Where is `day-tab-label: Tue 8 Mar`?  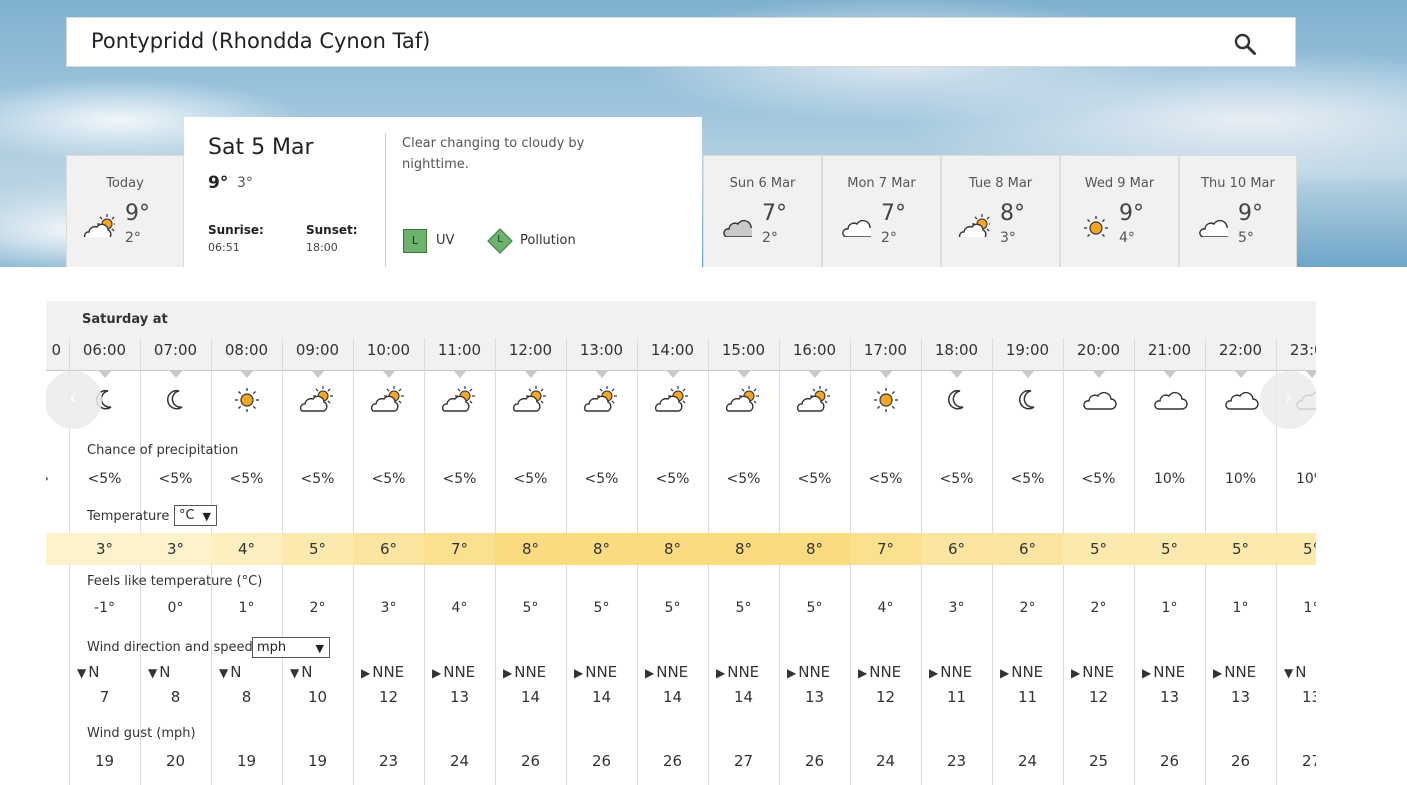 day-tab-label: Tue 8 Mar is located at coordinates (1000, 183).